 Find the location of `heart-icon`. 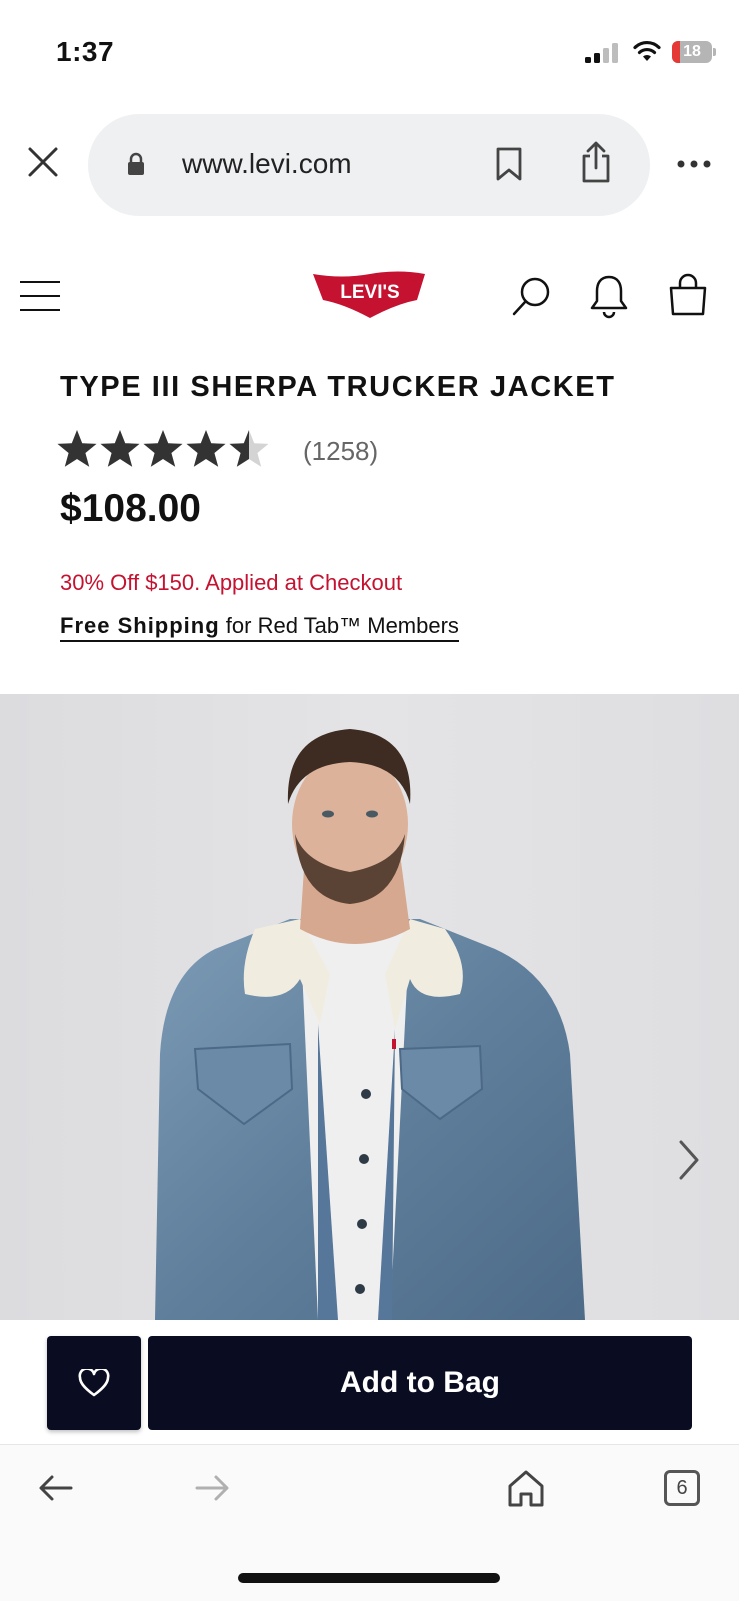

heart-icon is located at coordinates (94, 1383).